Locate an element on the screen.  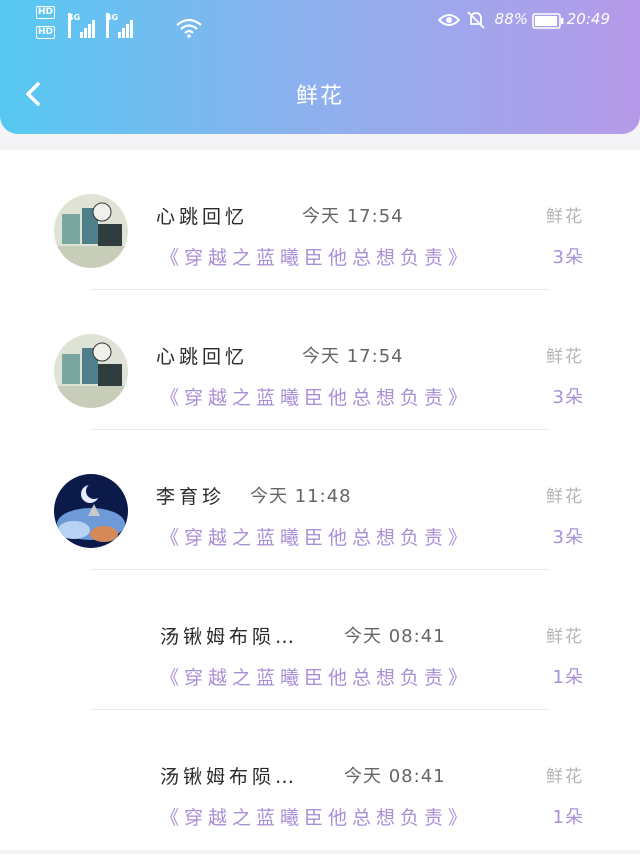
battery-icon is located at coordinates (548, 21).